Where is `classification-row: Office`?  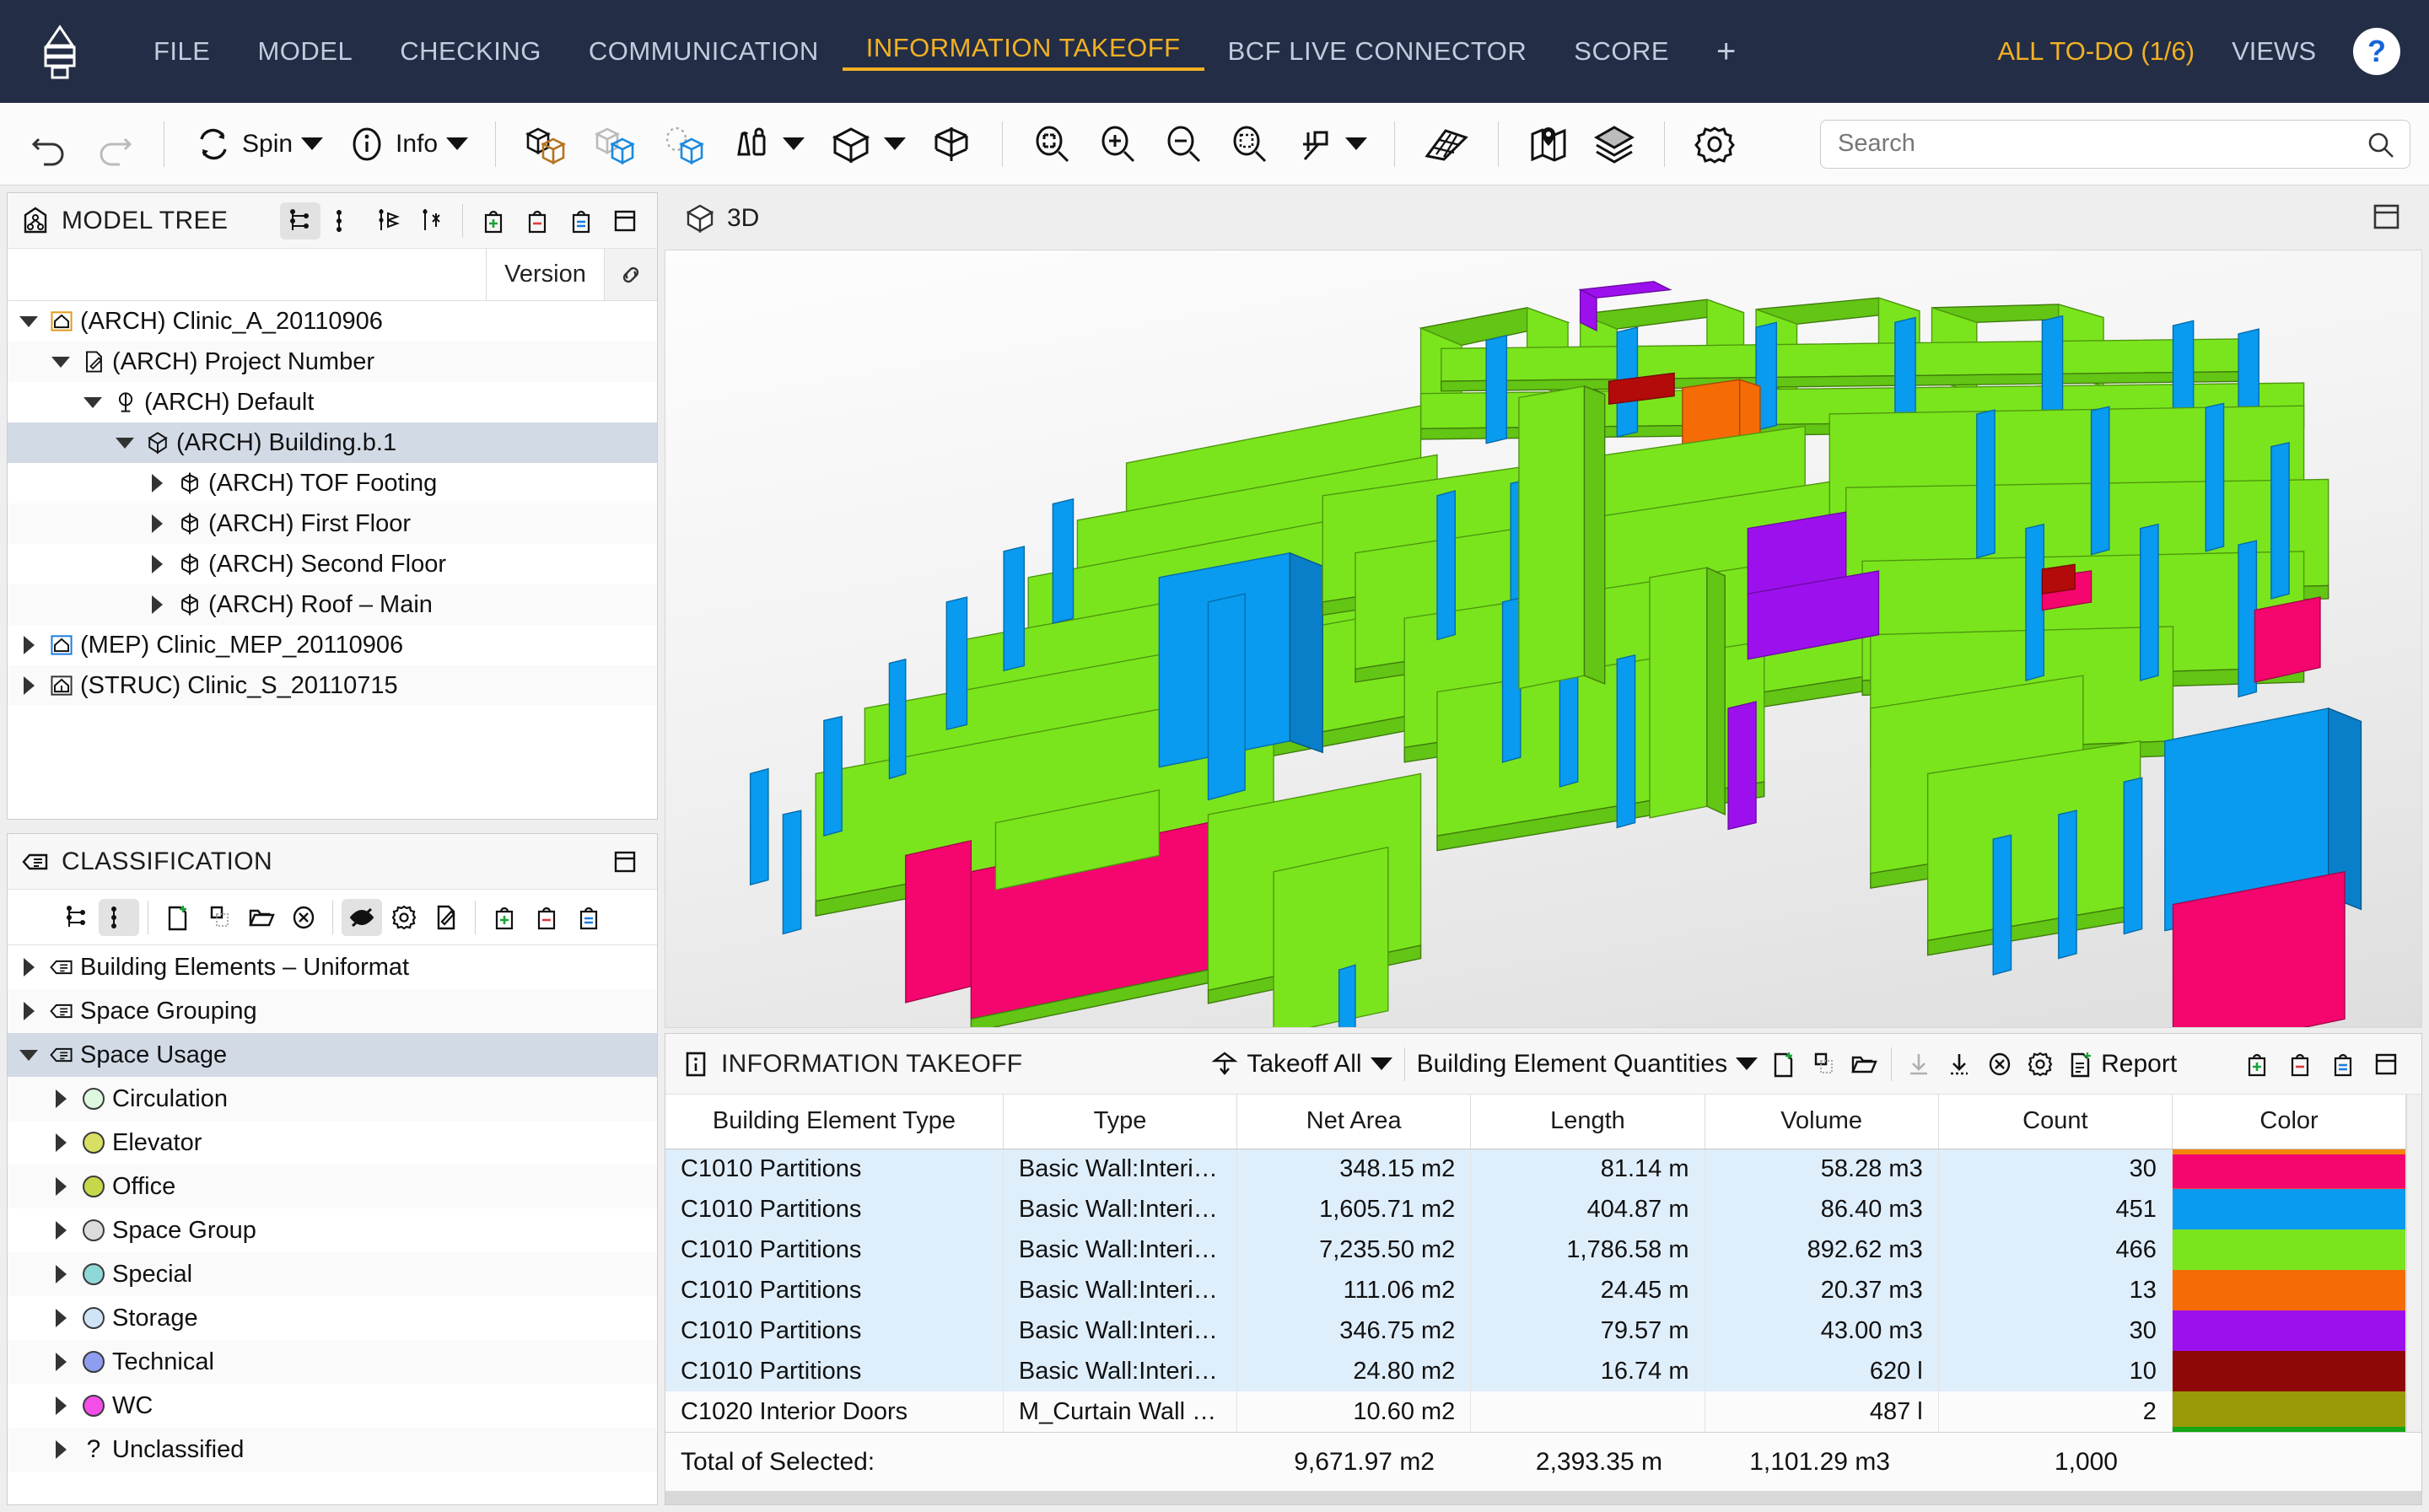 classification-row: Office is located at coordinates (332, 1187).